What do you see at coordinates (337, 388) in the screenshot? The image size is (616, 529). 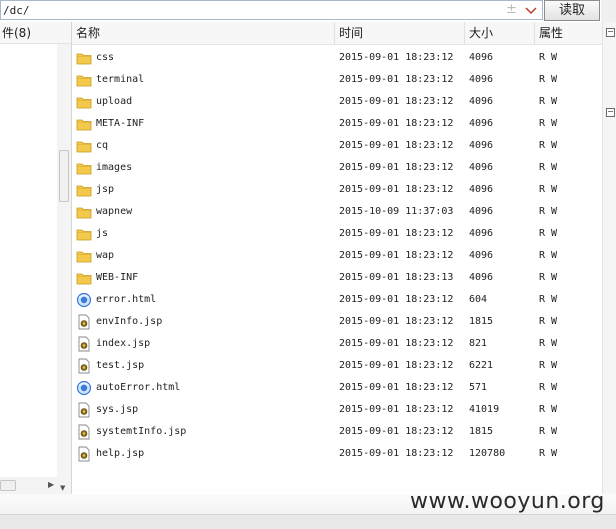 I see `table-row: autoError.html 2015-09-01 18:23:12 571 R W` at bounding box center [337, 388].